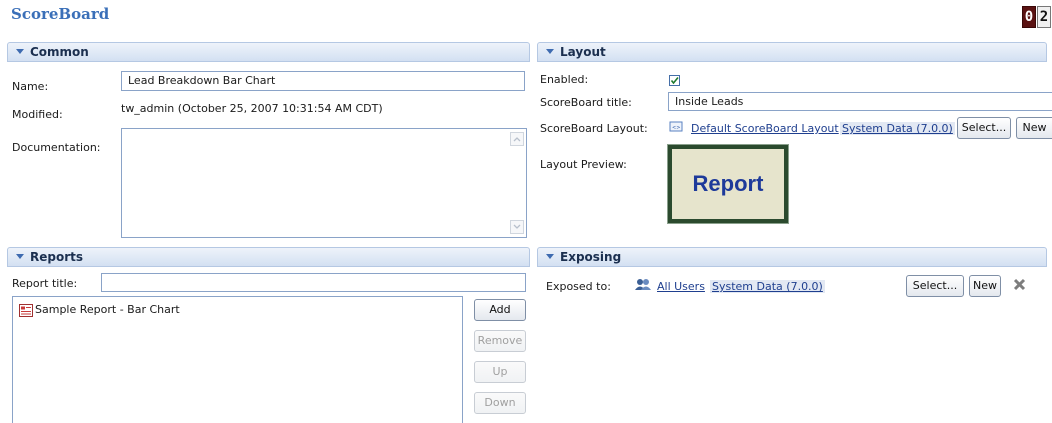 This screenshot has height=423, width=1052. Describe the element at coordinates (643, 286) in the screenshot. I see `users-icon` at that location.